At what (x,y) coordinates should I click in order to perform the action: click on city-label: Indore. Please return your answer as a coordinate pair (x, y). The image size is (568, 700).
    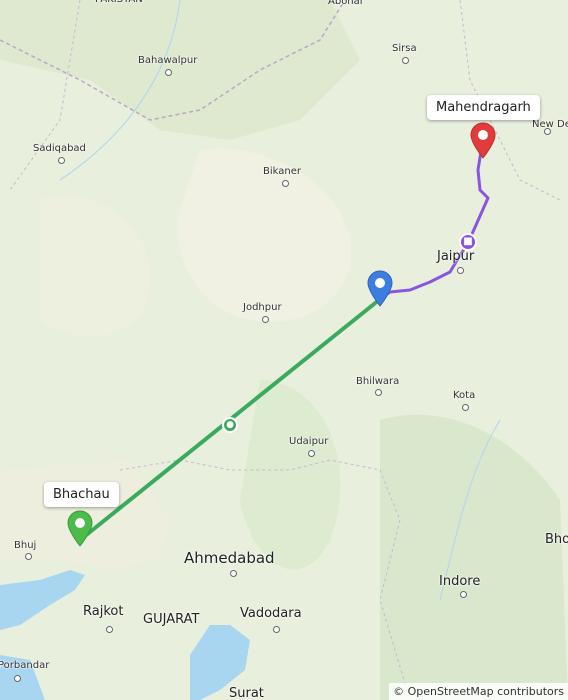
    Looking at the image, I should click on (460, 581).